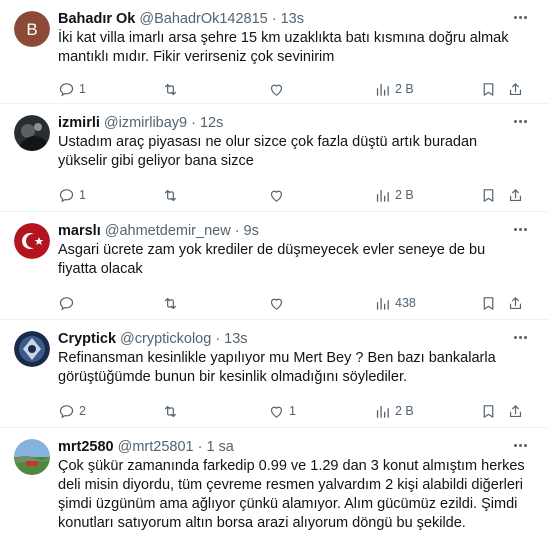 This screenshot has width=549, height=547. Describe the element at coordinates (211, 123) in the screenshot. I see `timestamp: 12s` at that location.